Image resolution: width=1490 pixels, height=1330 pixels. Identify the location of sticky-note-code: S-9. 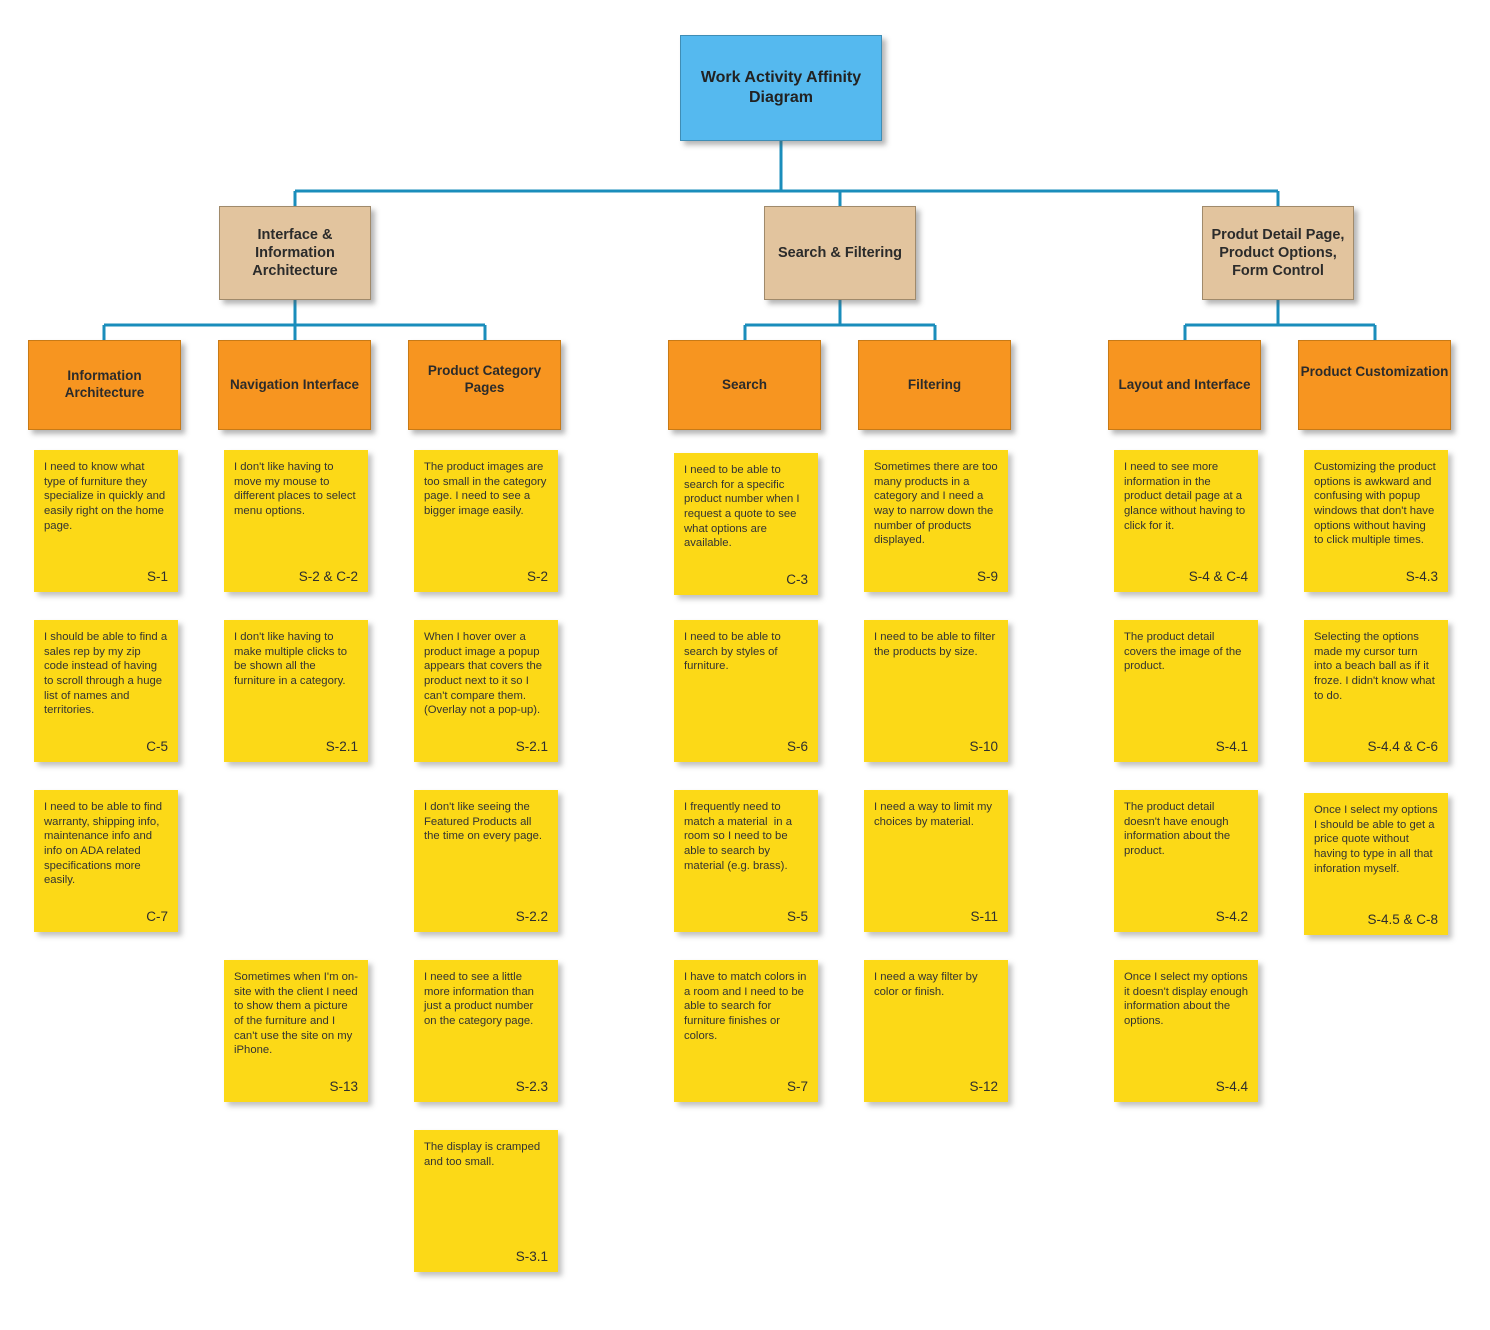
(987, 576).